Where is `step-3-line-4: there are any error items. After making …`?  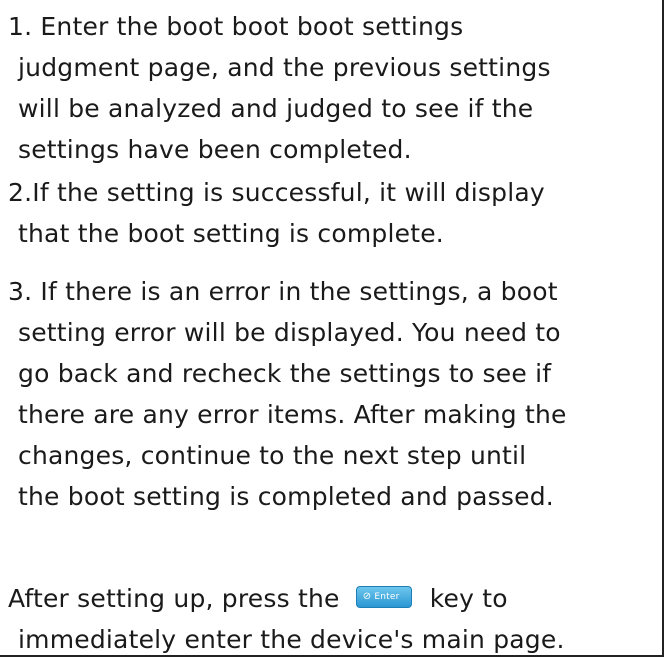
step-3-line-4: there are any error items. After making … is located at coordinates (292, 414).